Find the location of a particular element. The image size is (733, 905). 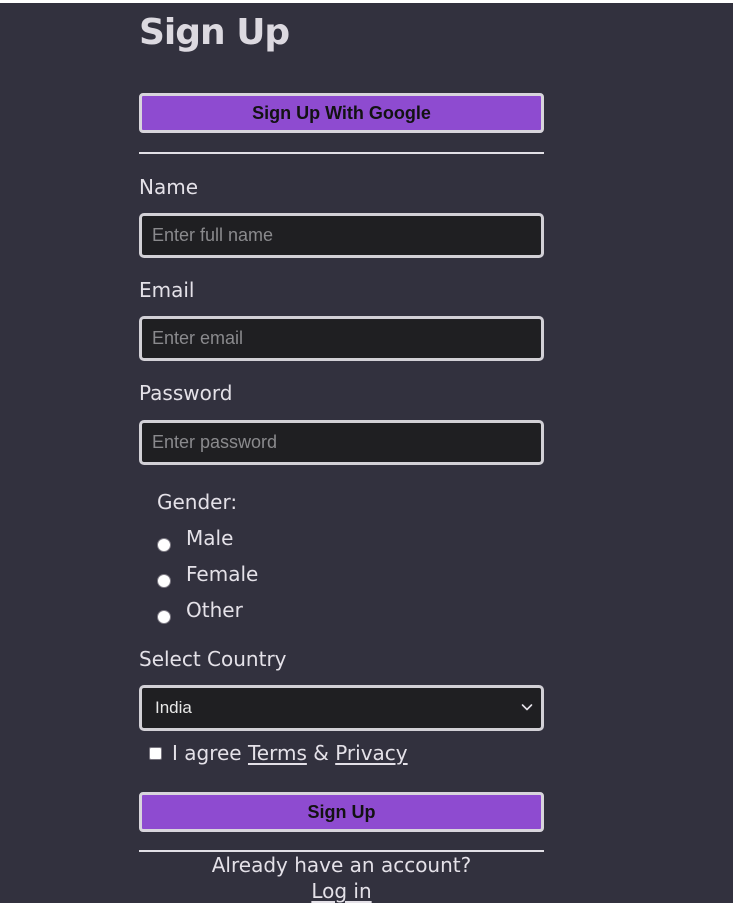

signup-submit-button: Sign Up is located at coordinates (341, 812).